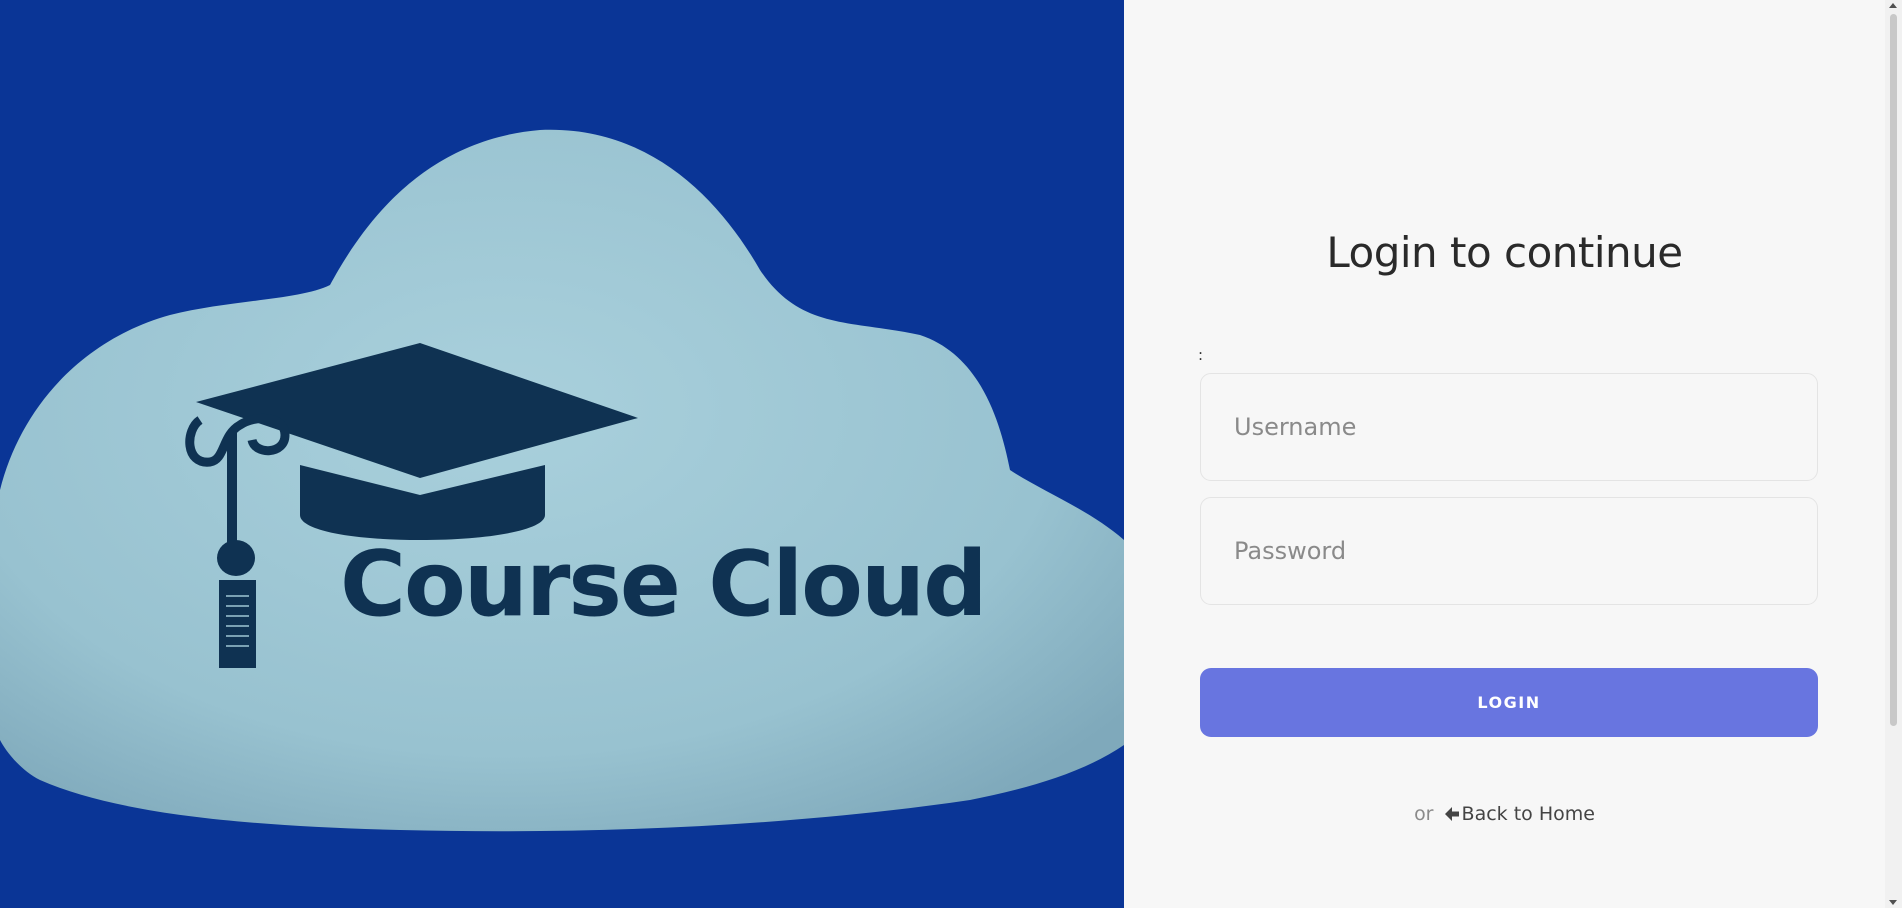 This screenshot has height=908, width=1902. What do you see at coordinates (1528, 814) in the screenshot?
I see `back-to-home-label: Back to Home` at bounding box center [1528, 814].